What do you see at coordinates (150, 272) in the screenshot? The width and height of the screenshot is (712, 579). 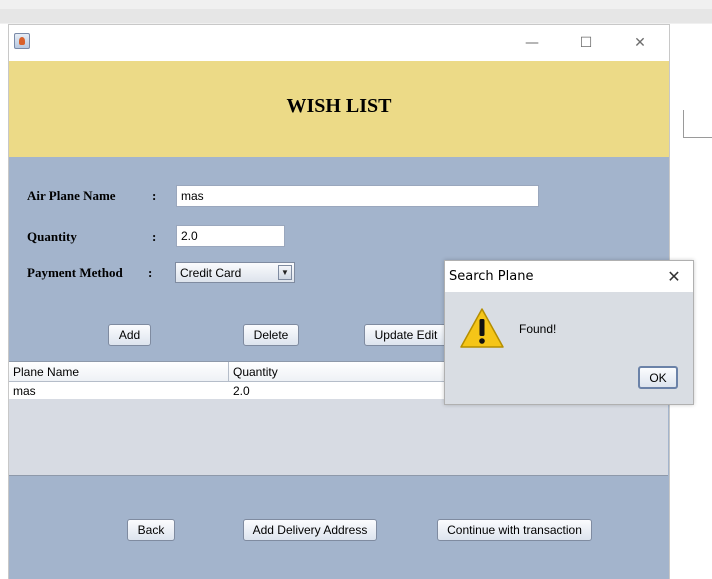 I see `payment-method-colon: :` at bounding box center [150, 272].